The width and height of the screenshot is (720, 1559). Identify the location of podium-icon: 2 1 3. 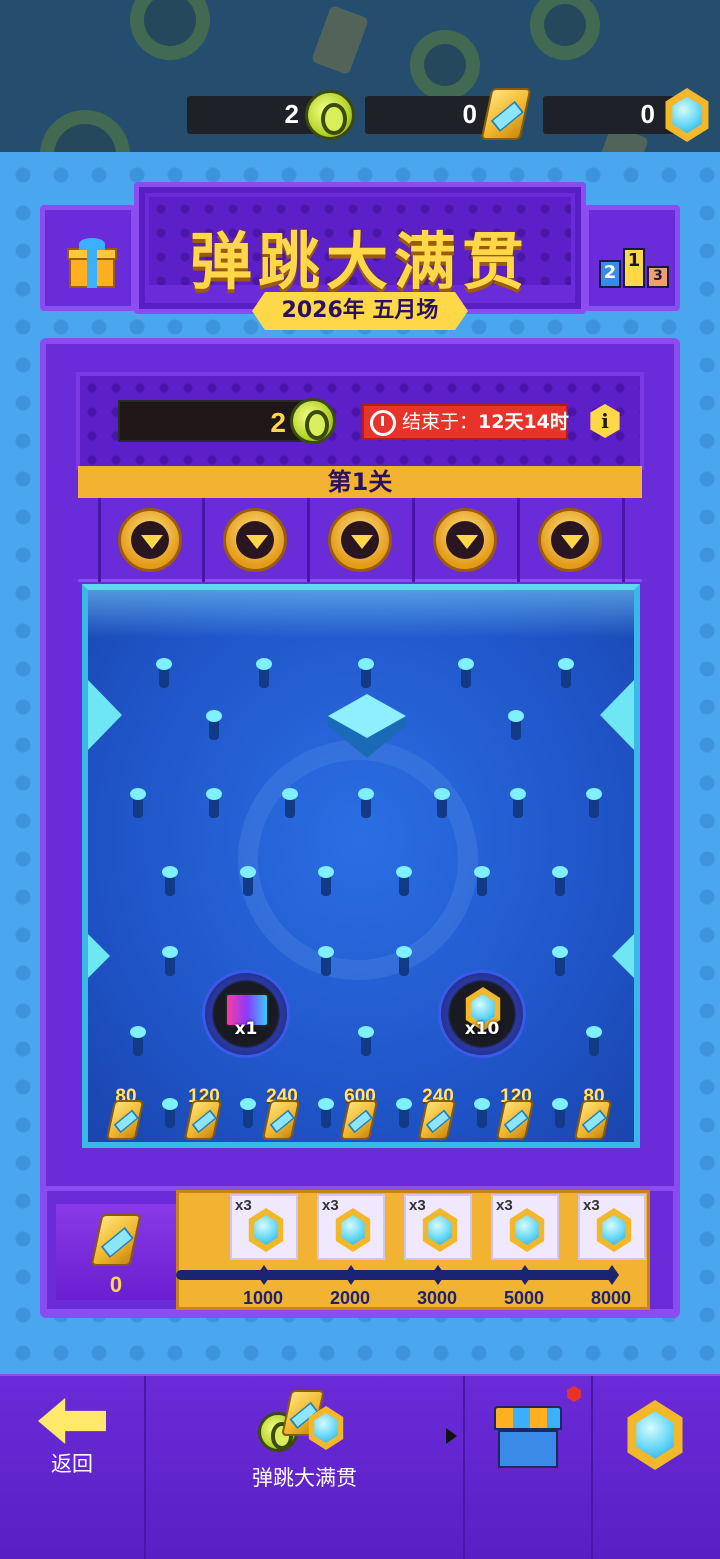
(636, 266).